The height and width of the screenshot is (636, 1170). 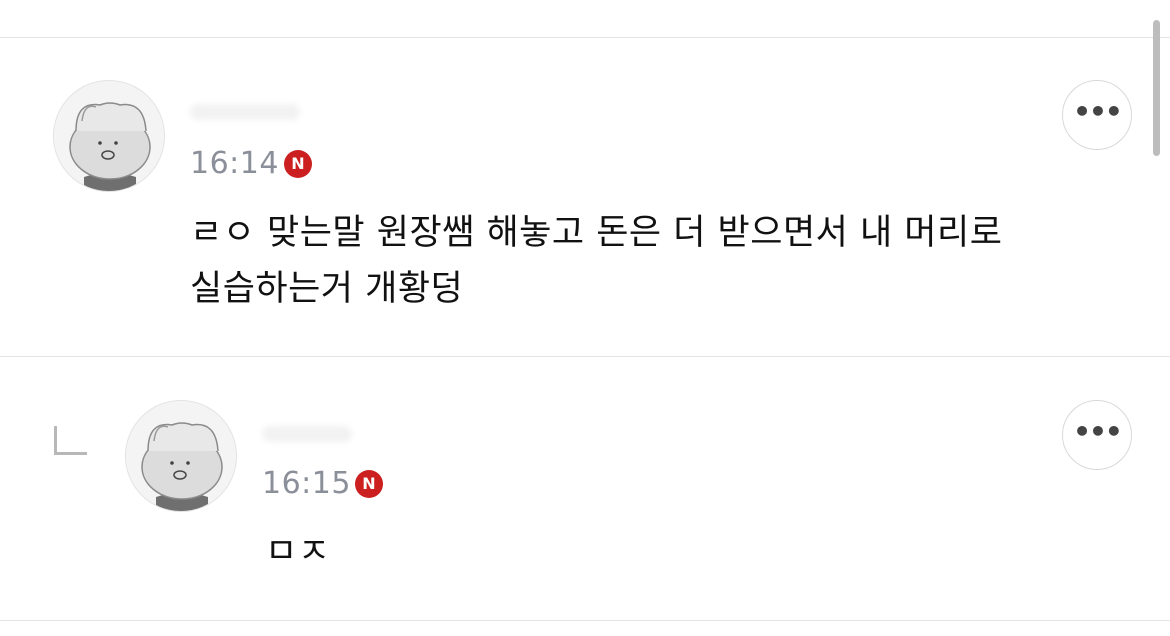 What do you see at coordinates (327, 289) in the screenshot?
I see `comment-text-line: 실습하는거 개황덩` at bounding box center [327, 289].